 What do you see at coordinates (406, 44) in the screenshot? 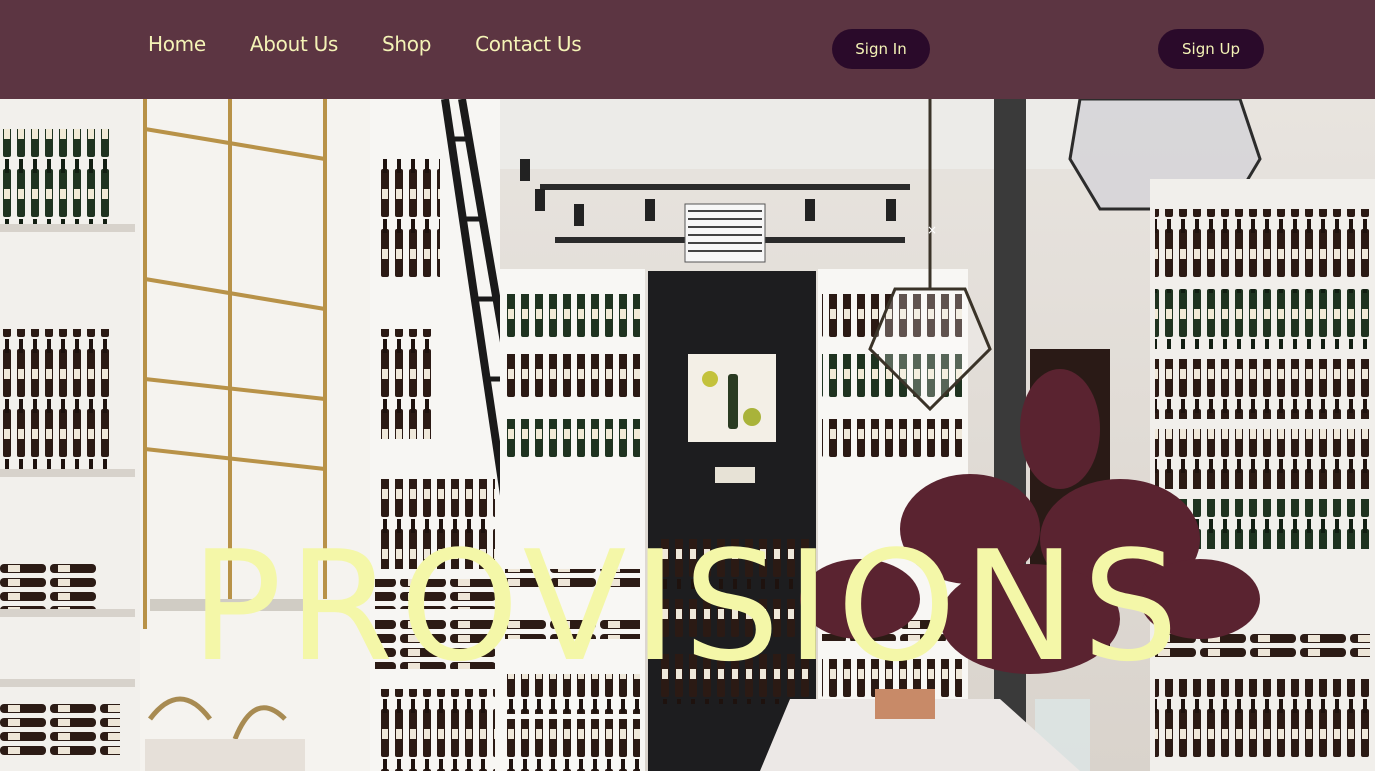
I see `nav-shop-link: Shop` at bounding box center [406, 44].